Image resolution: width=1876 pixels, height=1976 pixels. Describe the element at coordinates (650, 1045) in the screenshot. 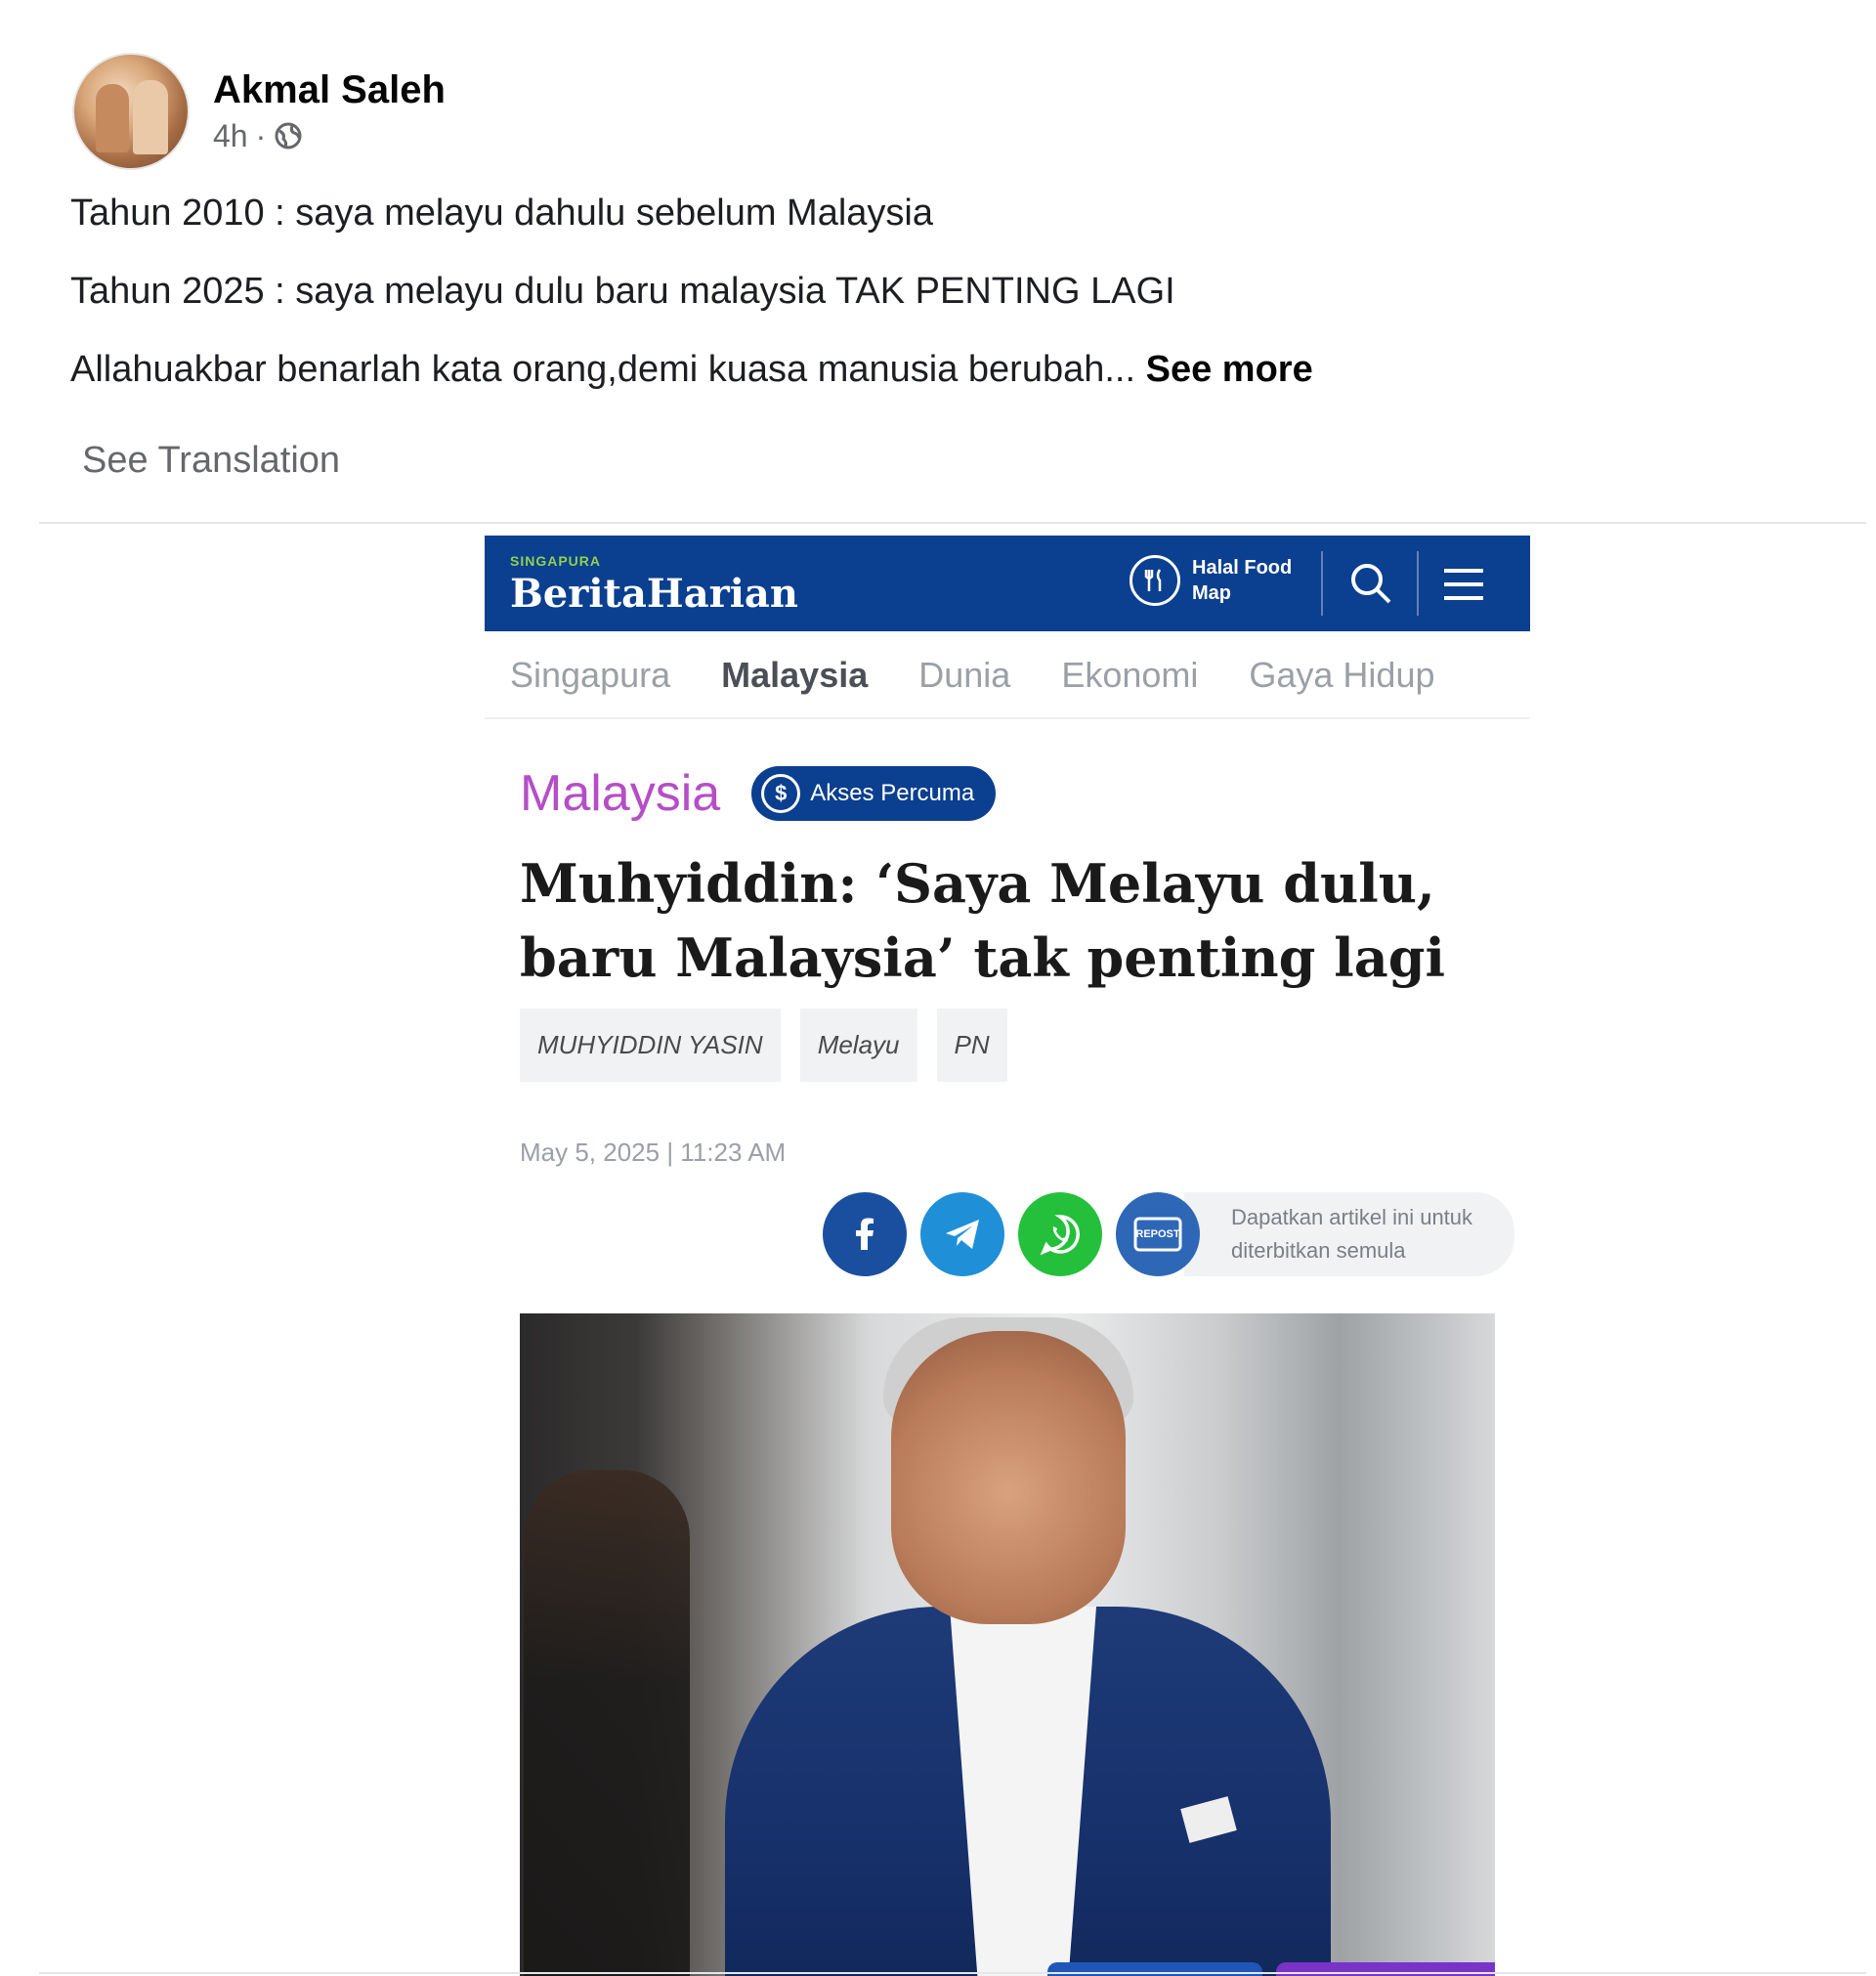

I see `tag-muhyiddin-yasin: MUHYIDDIN YASIN` at that location.